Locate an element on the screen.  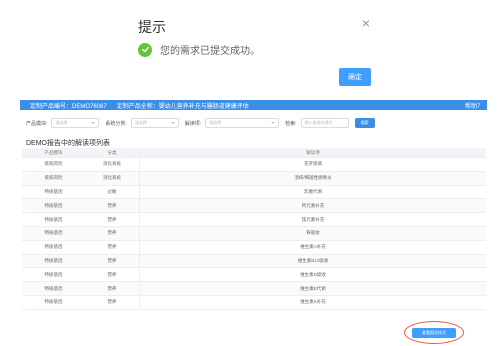
product-code: 定制产品编号：DEMO76087 is located at coordinates (68, 106).